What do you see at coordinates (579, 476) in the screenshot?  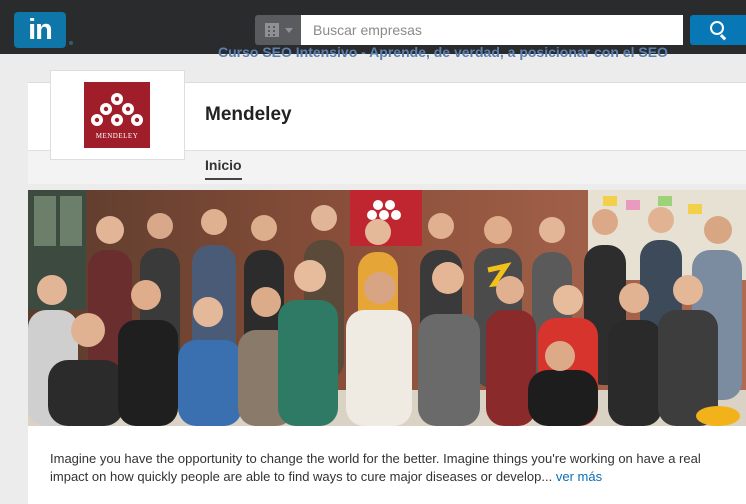 I see `ver-mas-link: ver más` at bounding box center [579, 476].